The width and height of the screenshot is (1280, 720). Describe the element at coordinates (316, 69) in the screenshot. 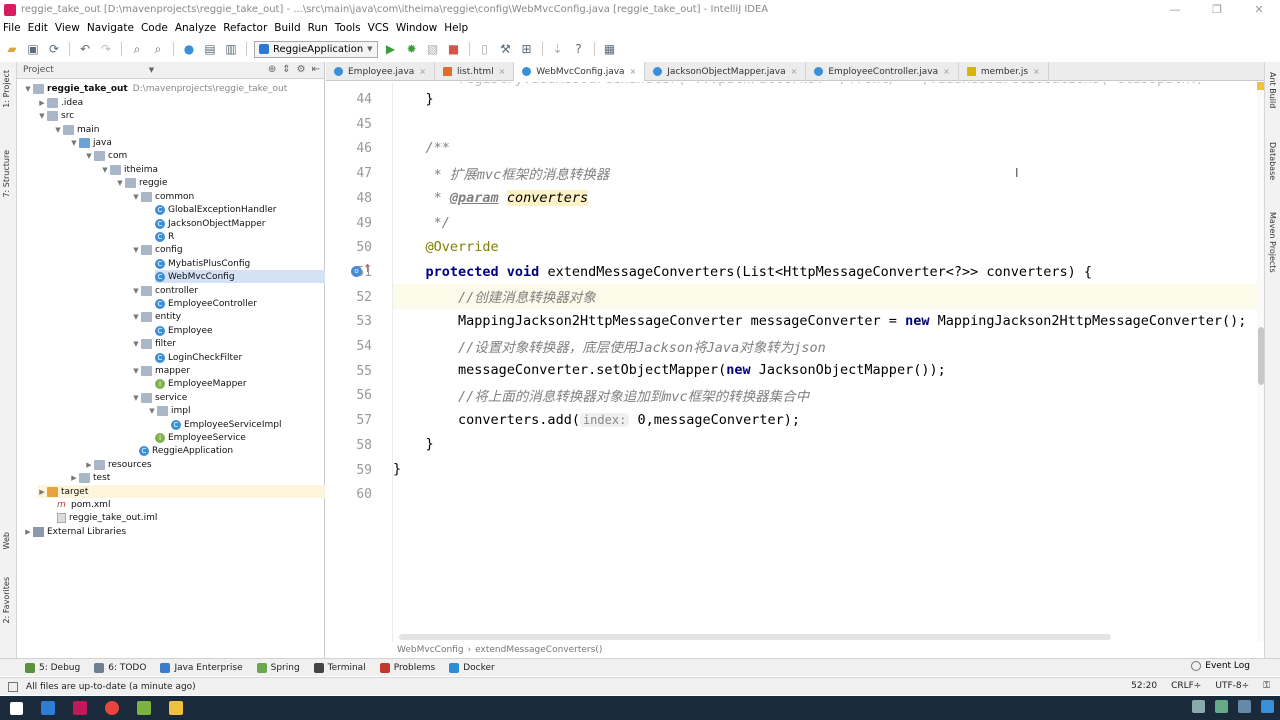

I see `hide-icon: ⇤` at that location.